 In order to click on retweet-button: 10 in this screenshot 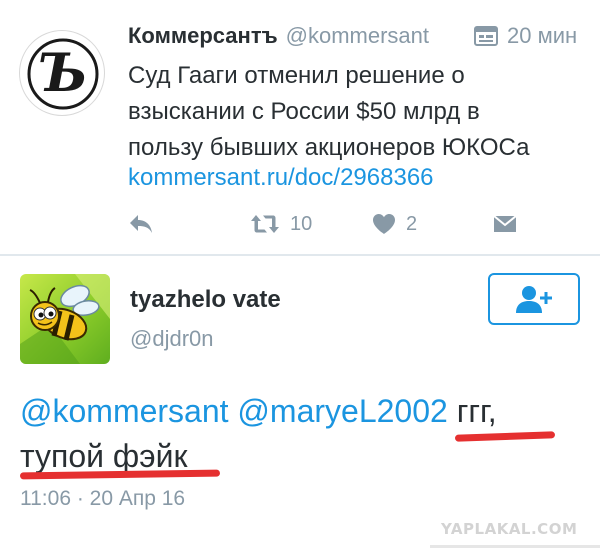, I will do `click(281, 224)`.